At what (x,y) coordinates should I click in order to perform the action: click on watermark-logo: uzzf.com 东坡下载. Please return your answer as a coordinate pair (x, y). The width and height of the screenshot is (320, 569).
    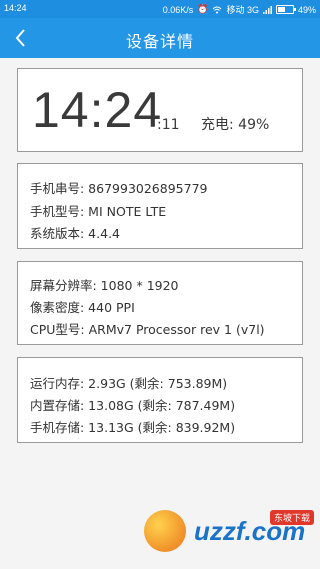
    Looking at the image, I should click on (228, 534).